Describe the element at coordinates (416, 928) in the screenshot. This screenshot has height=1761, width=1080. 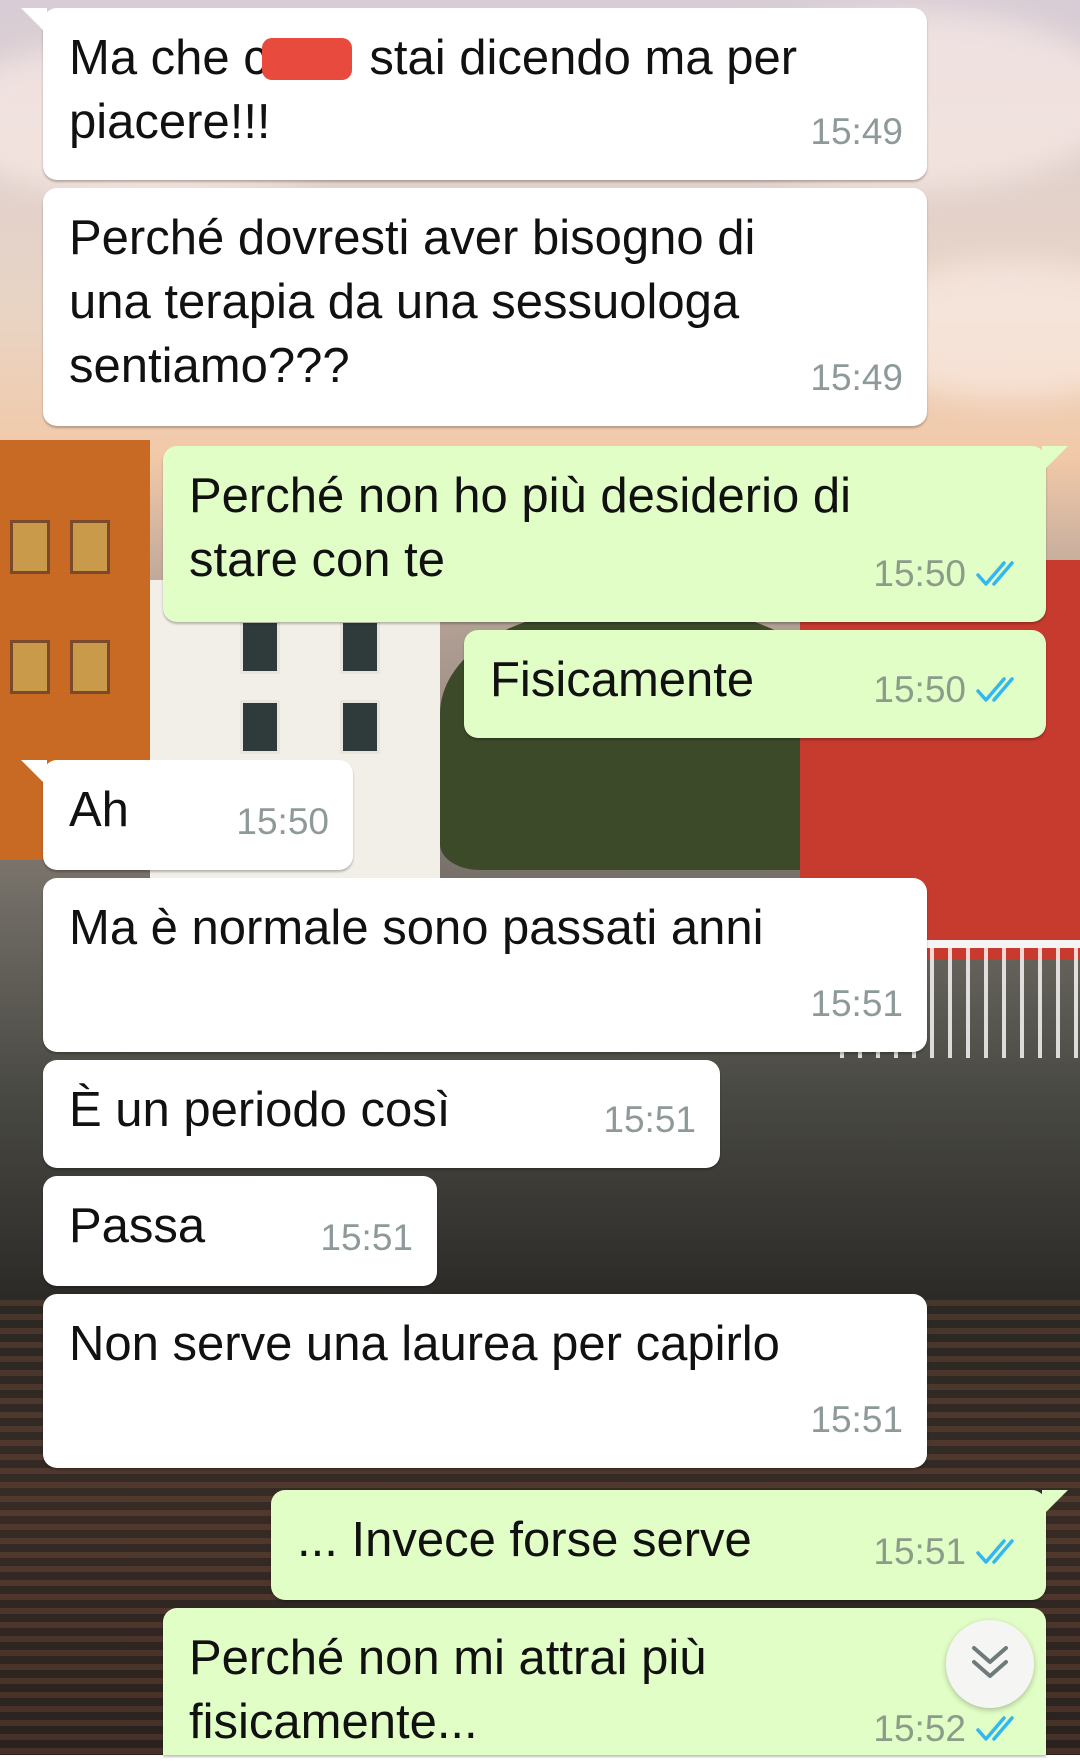
I see `message-text: Ma è normale sono passati anni` at that location.